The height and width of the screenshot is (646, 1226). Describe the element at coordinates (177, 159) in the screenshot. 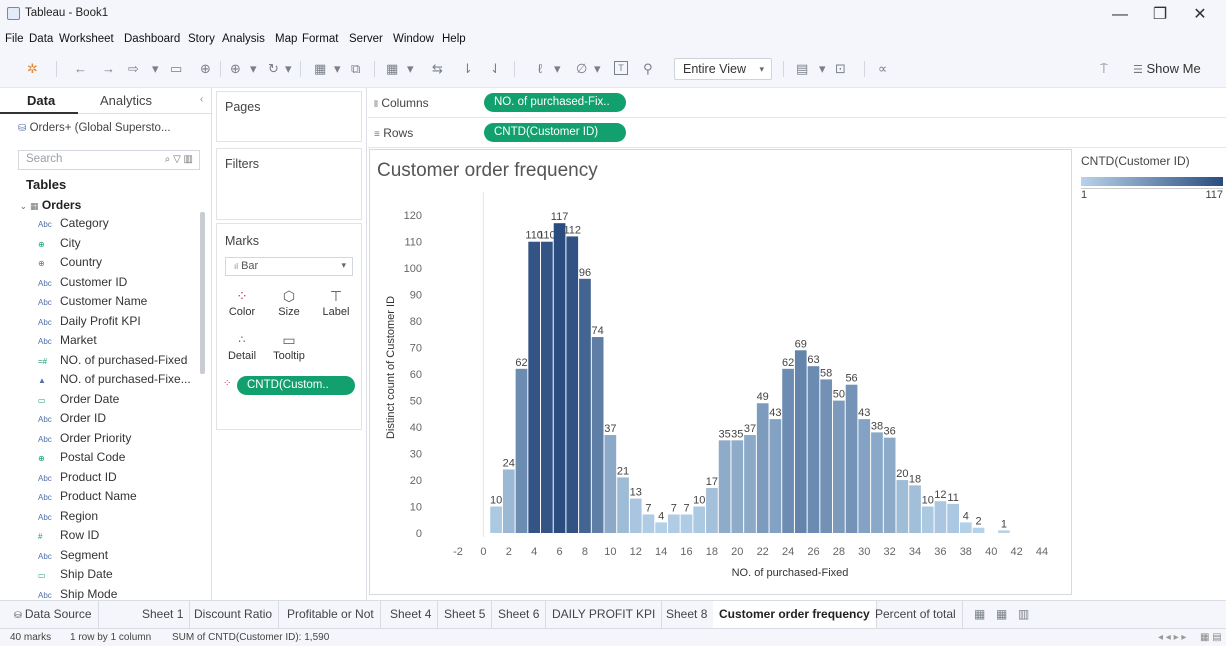

I see `filter-icon: ▽` at that location.